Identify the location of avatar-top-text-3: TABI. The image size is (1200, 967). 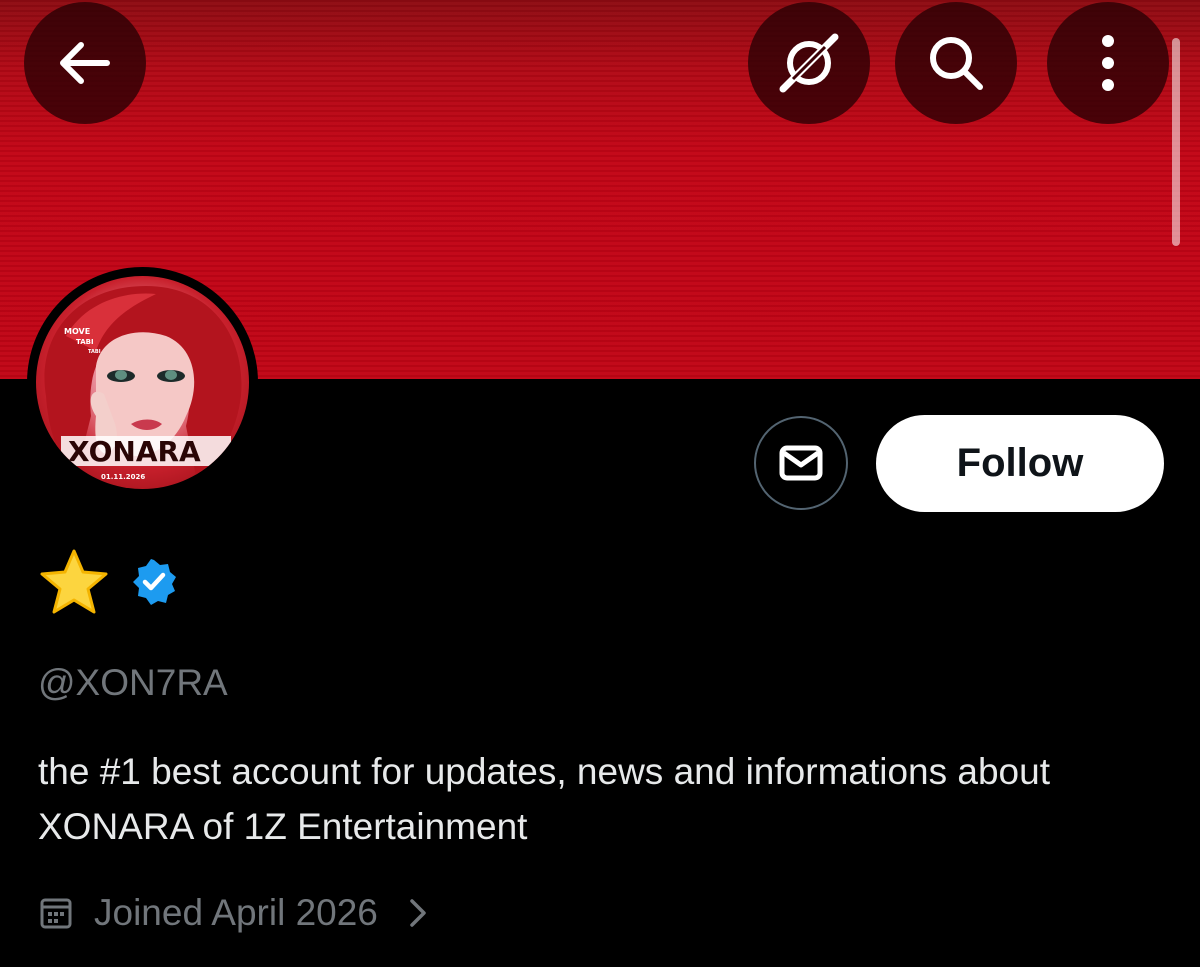
(94, 352).